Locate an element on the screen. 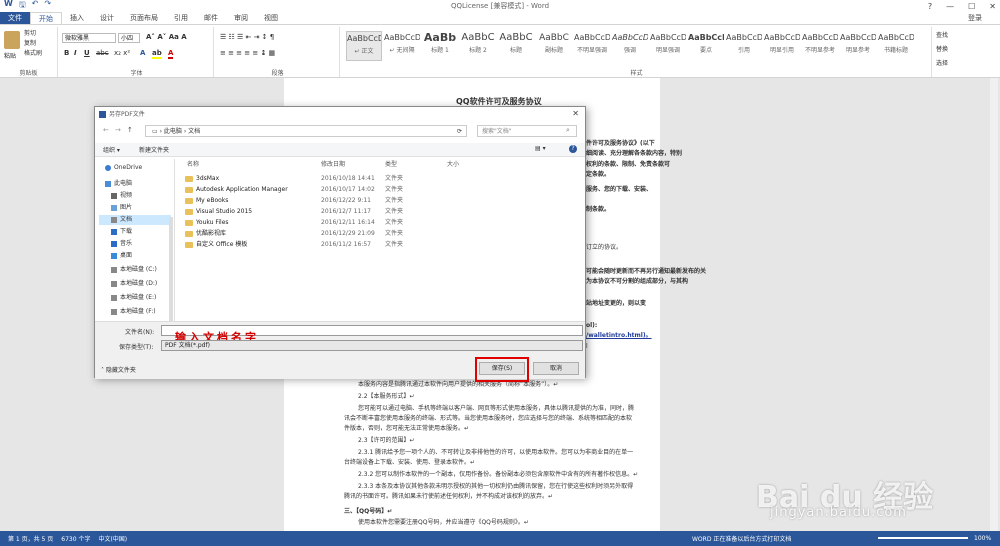 This screenshot has height=546, width=1000. view-options-icon: ▤ ▾ is located at coordinates (540, 148).